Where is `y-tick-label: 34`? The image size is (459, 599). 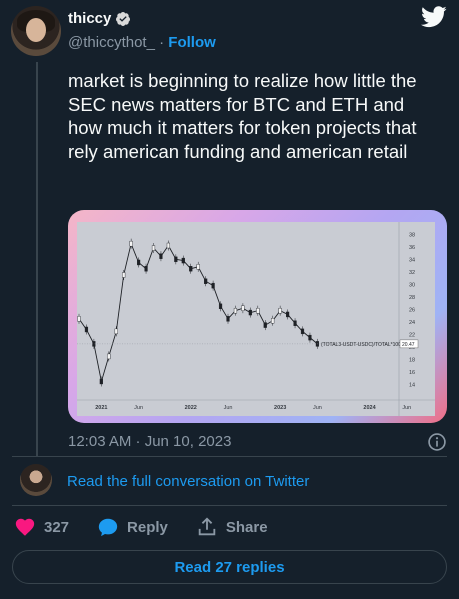
y-tick-label: 34 is located at coordinates (412, 260).